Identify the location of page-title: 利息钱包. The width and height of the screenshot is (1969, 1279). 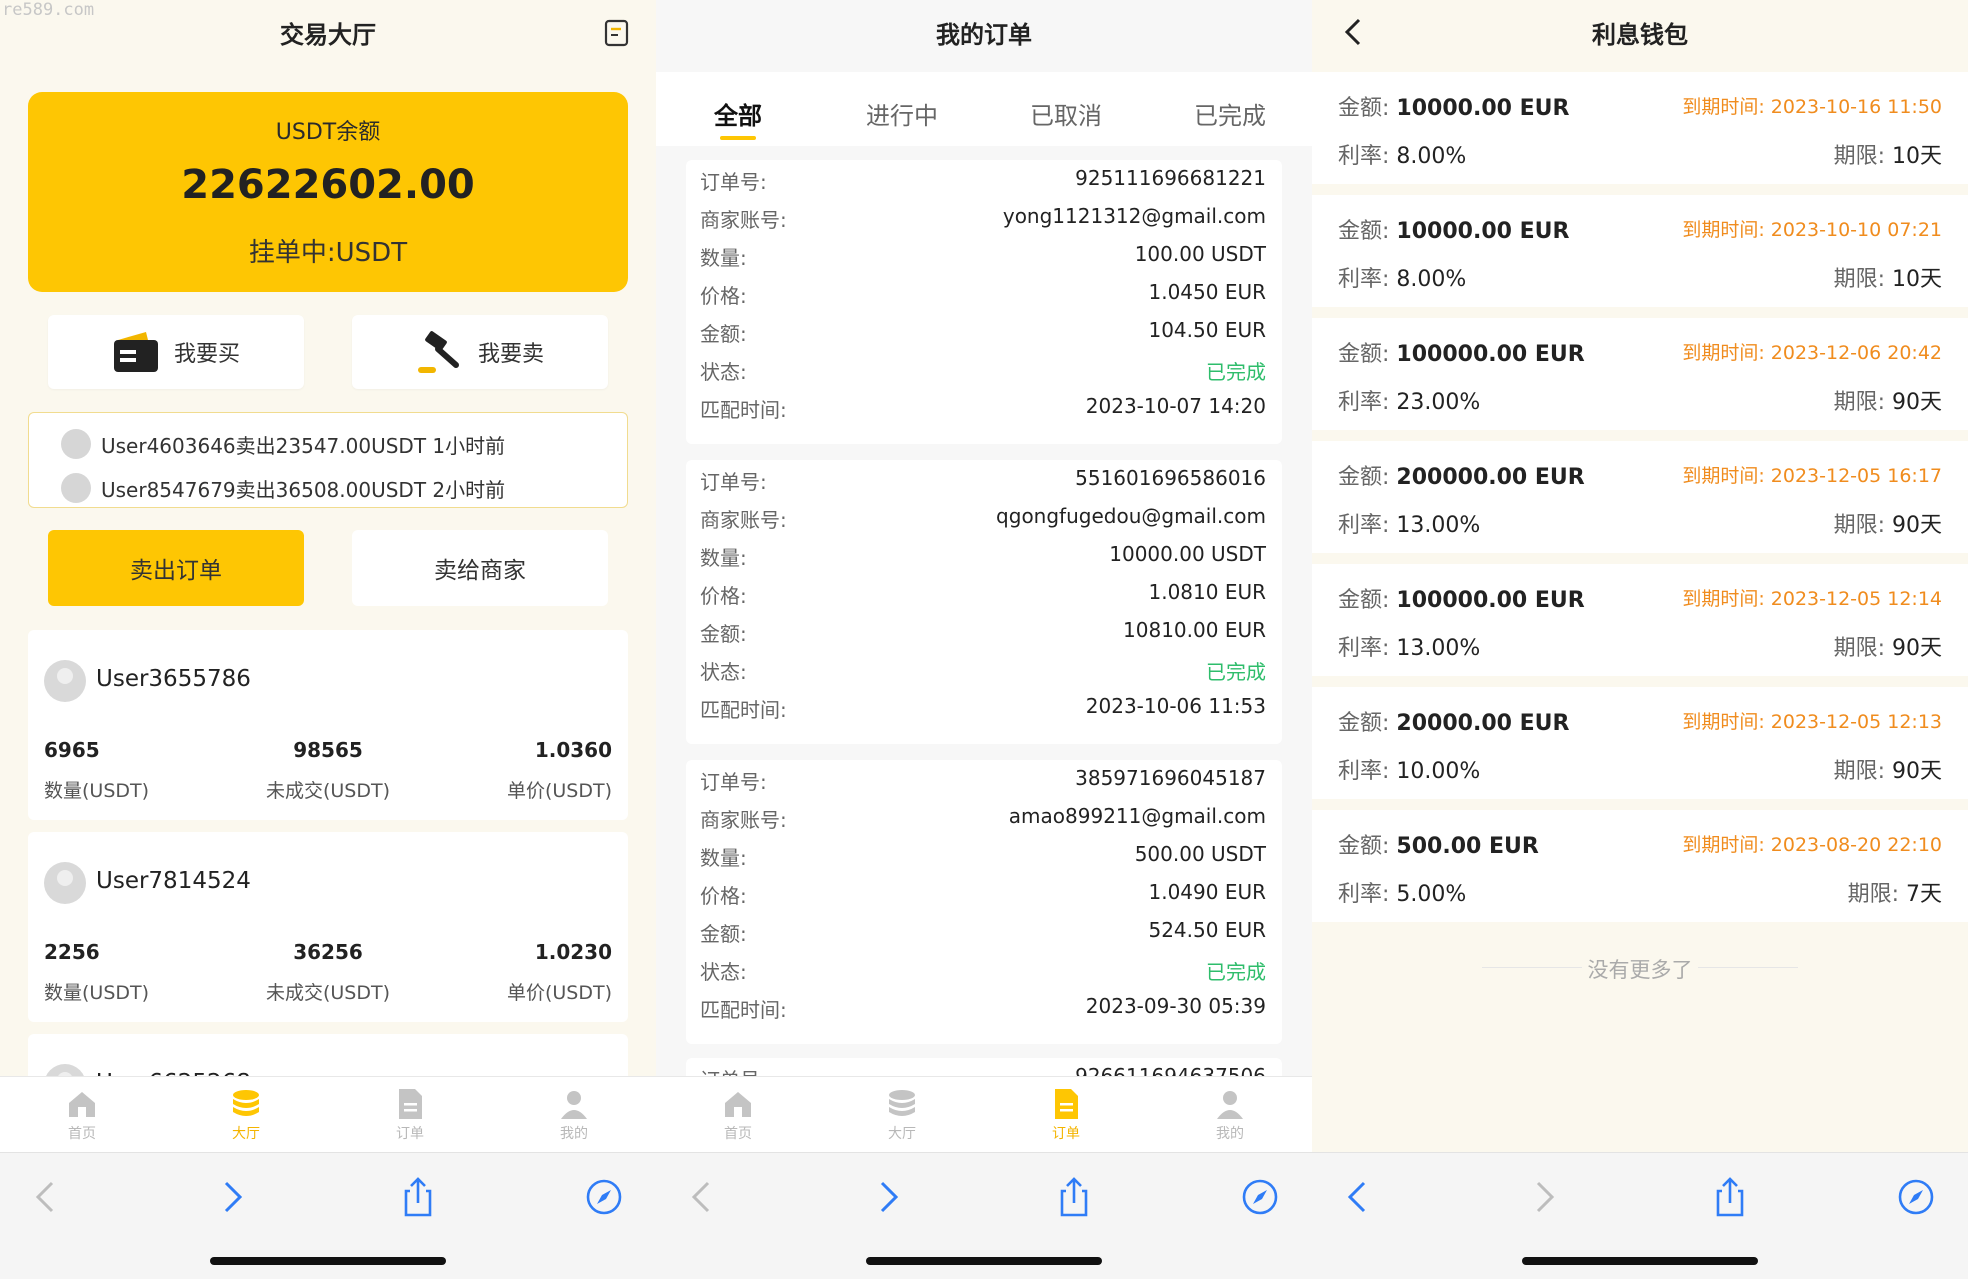
(1640, 34).